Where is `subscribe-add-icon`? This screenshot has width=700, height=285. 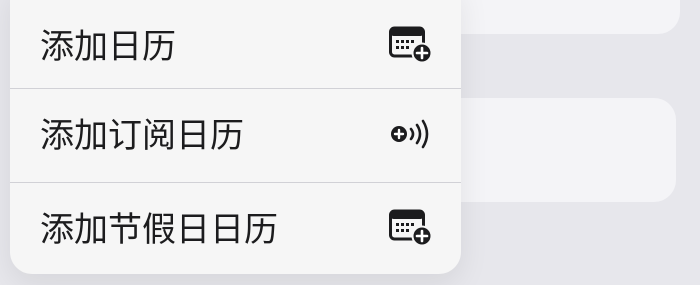 subscribe-add-icon is located at coordinates (412, 136).